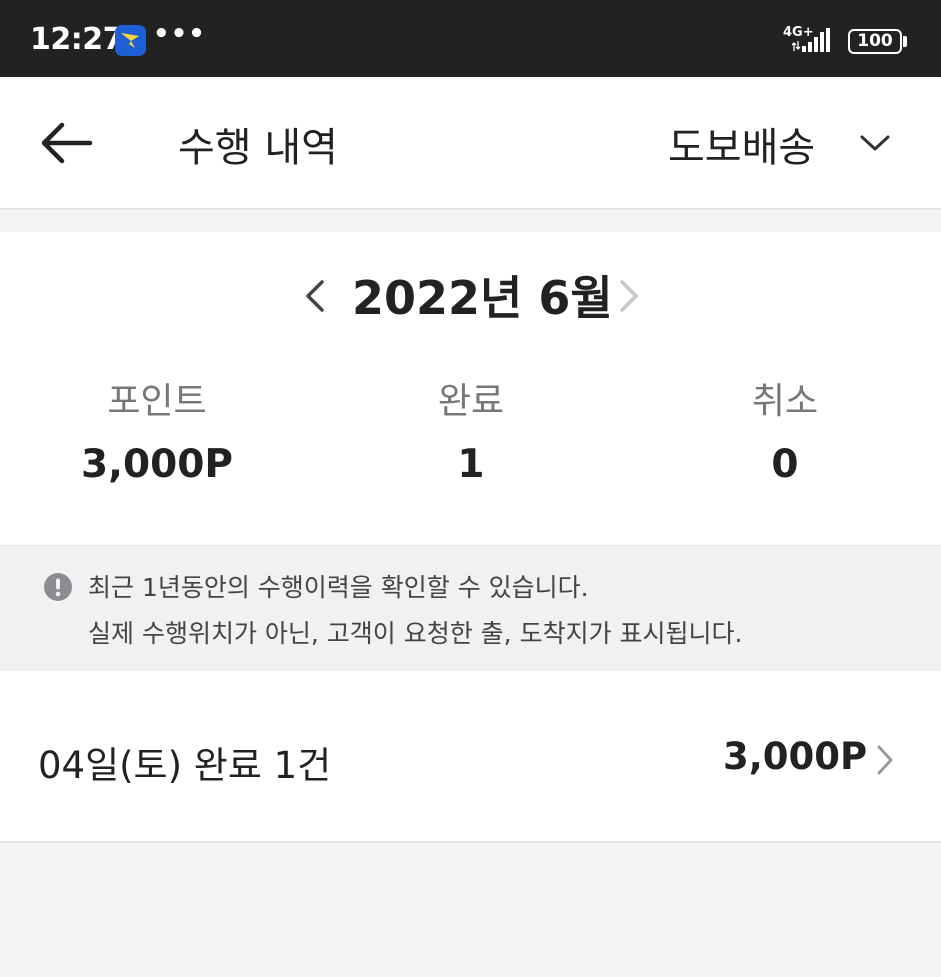 The image size is (941, 977). I want to click on stat-label: 완료, so click(471, 401).